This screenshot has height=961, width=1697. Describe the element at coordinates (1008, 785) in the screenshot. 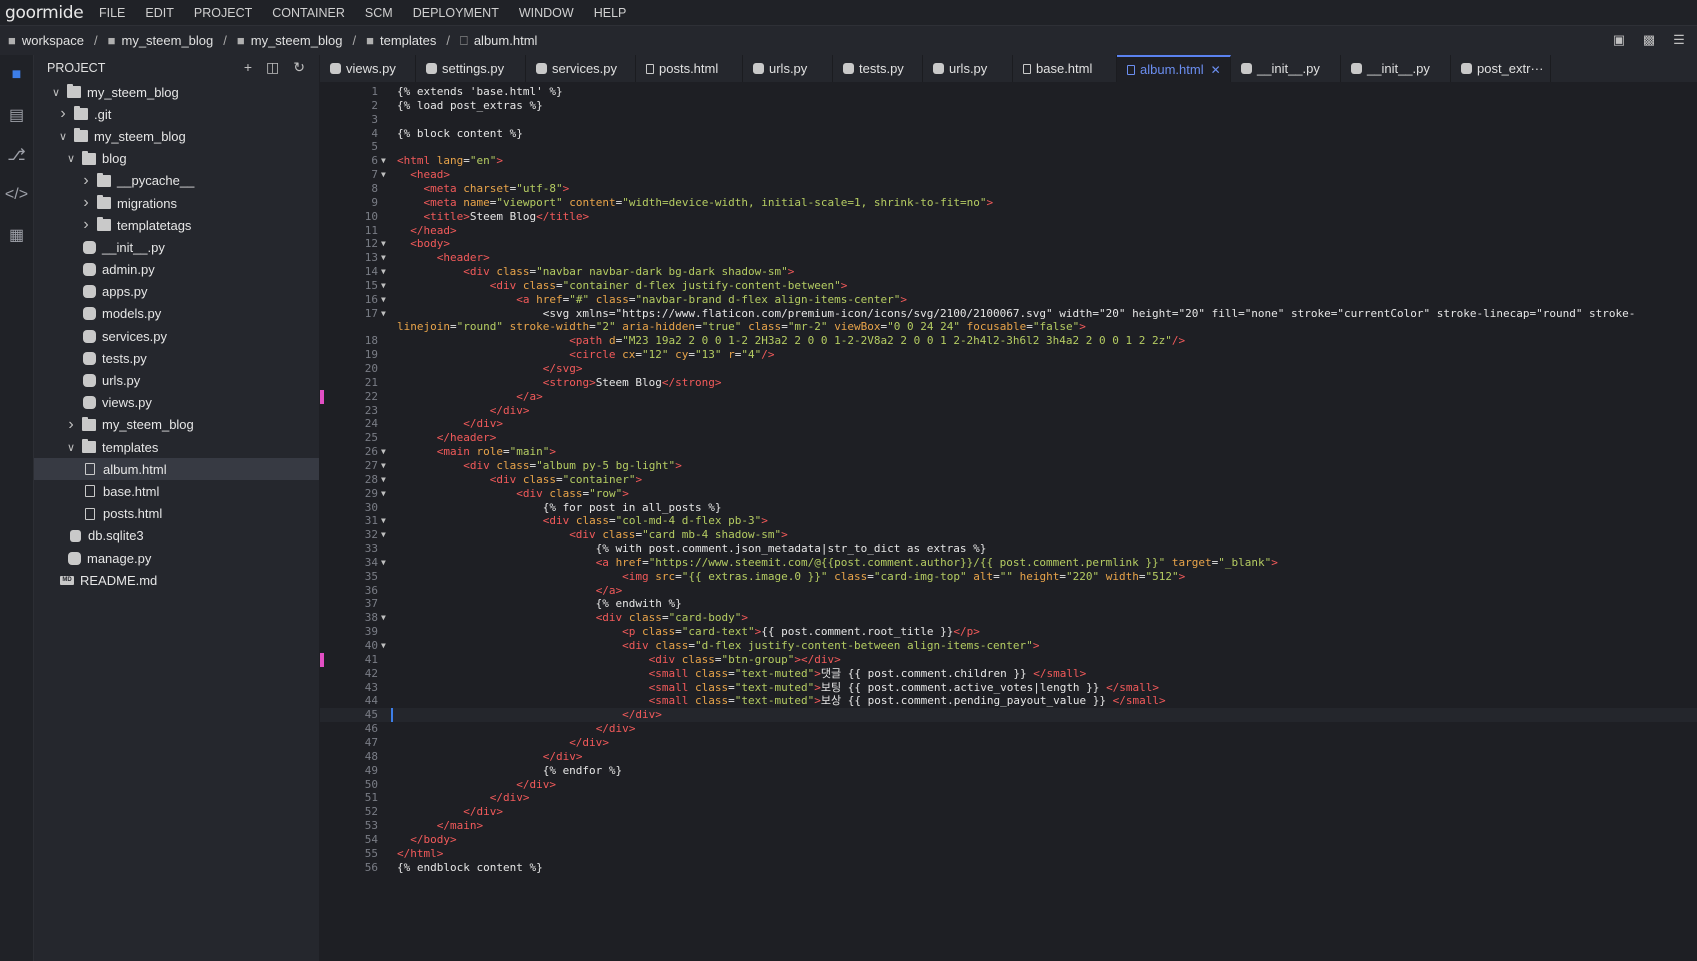

I see `code-line: 50 </div>` at that location.